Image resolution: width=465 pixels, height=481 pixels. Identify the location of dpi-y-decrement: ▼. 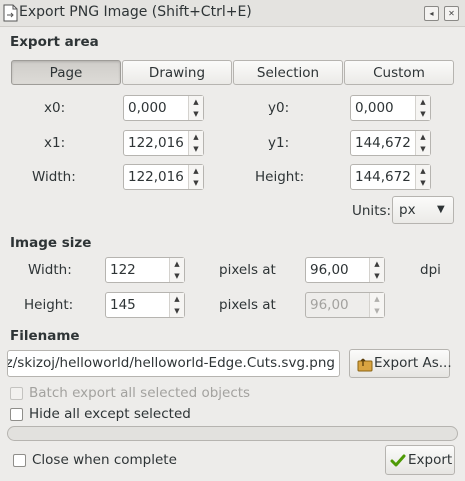
(377, 311).